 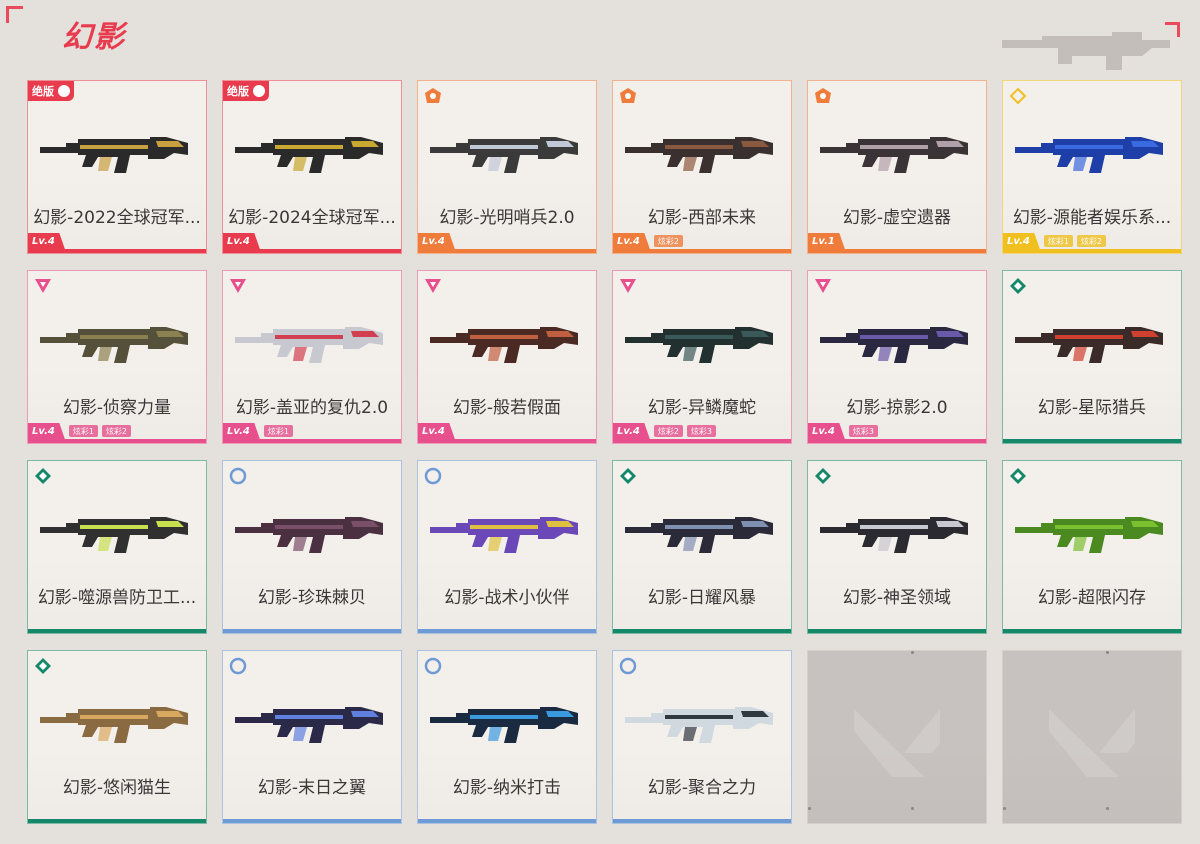 What do you see at coordinates (1086, 51) in the screenshot?
I see `rifle-silhouette-icon` at bounding box center [1086, 51].